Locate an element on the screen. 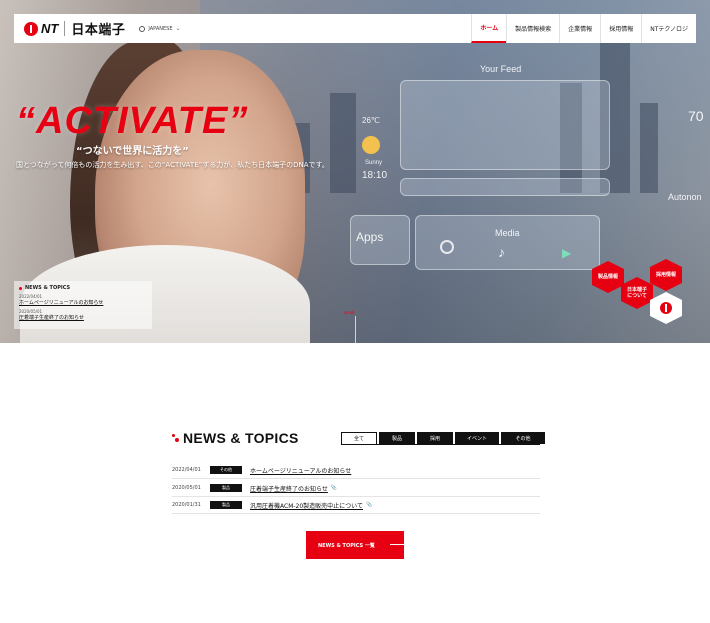  logo-nt-text: NT is located at coordinates (50, 28).